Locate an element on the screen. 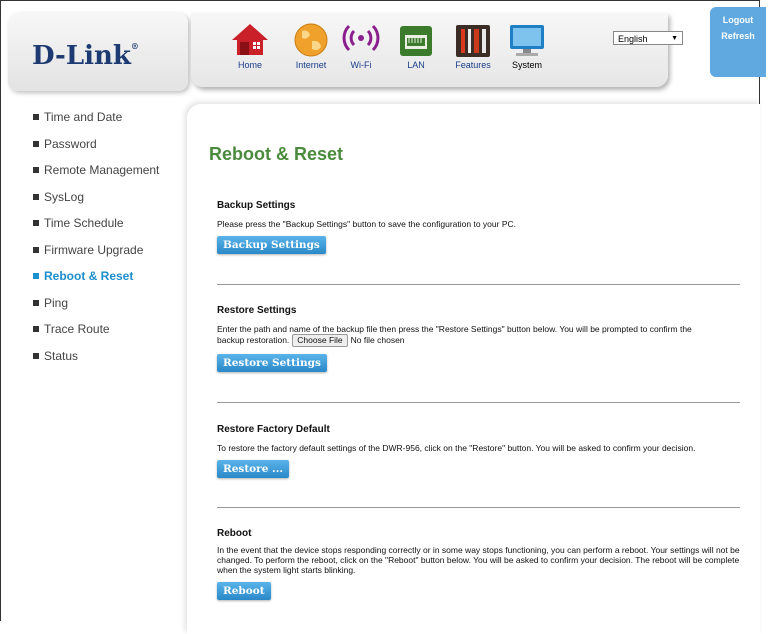  backup-settings-button: Backup Settings is located at coordinates (271, 245).